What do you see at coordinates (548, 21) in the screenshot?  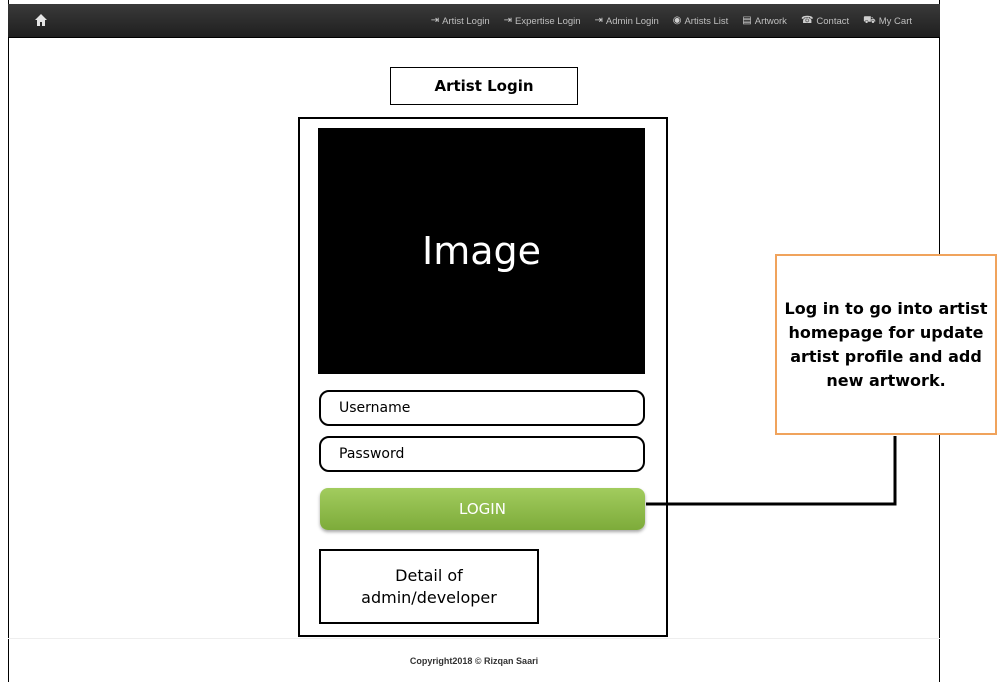 I see `nav-item-label: Expertise Login` at bounding box center [548, 21].